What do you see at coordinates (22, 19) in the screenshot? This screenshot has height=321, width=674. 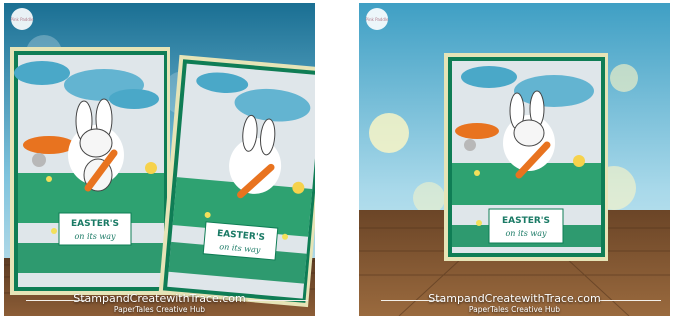 I see `badge-left: Pink Paddle` at bounding box center [22, 19].